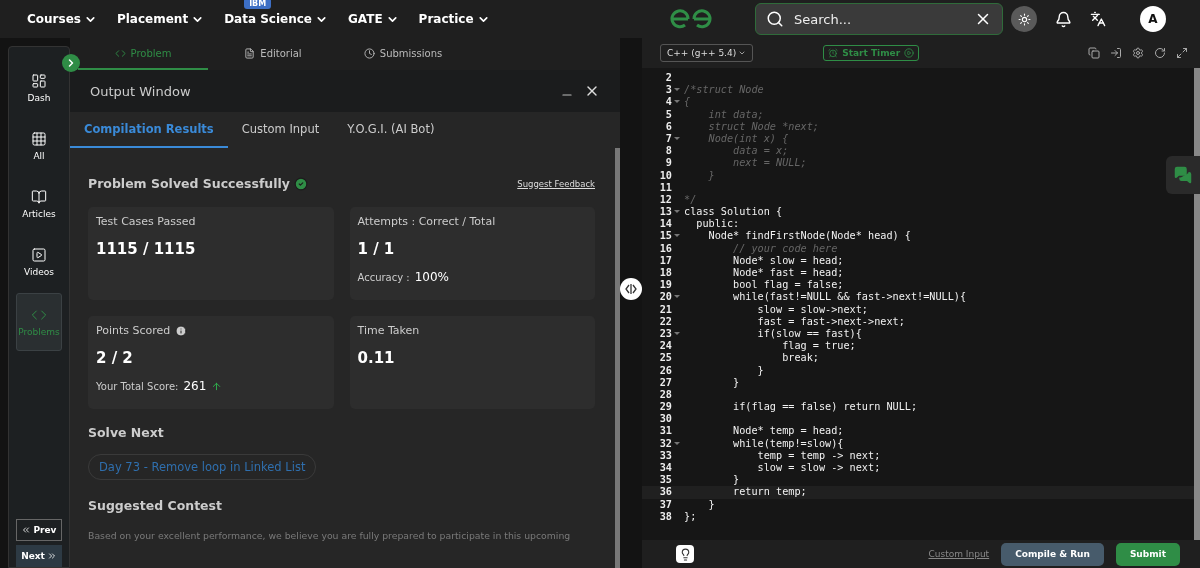 This screenshot has width=1200, height=568. Describe the element at coordinates (1052, 554) in the screenshot. I see `compile-run-button: Compile & Run` at that location.